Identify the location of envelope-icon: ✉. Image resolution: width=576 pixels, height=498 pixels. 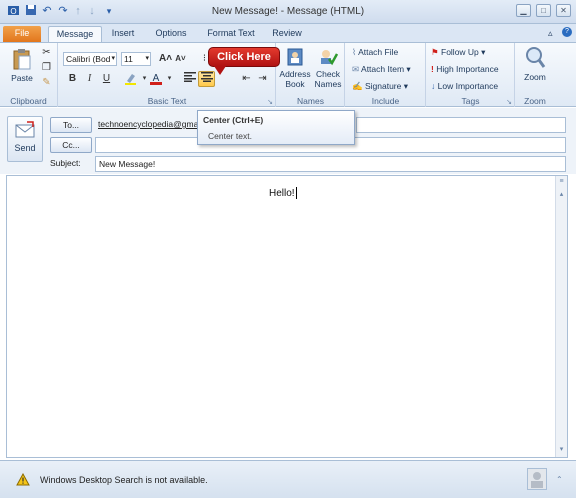
(356, 69).